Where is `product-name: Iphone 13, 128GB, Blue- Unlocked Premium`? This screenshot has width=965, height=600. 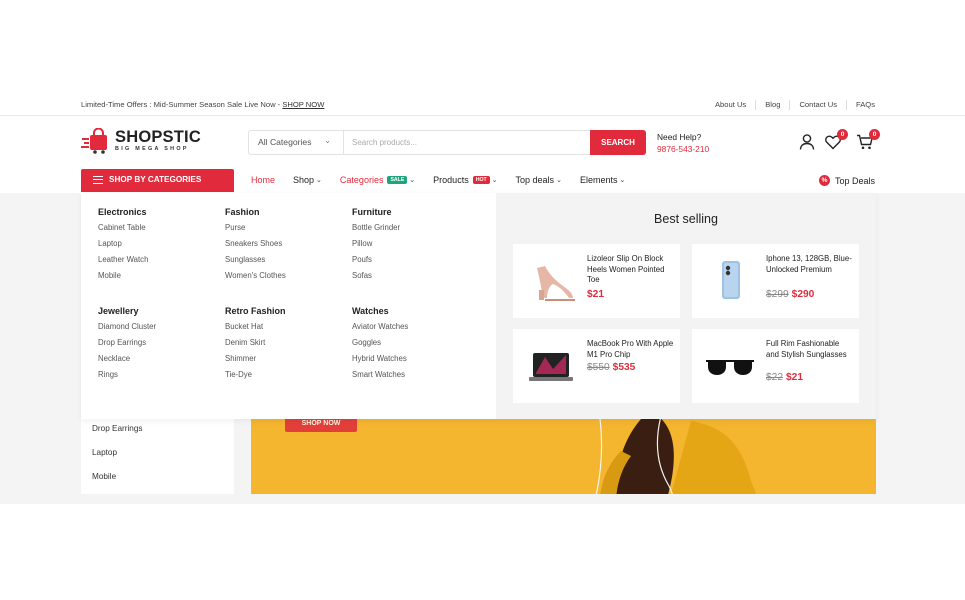
product-name: Iphone 13, 128GB, Blue- Unlocked Premium is located at coordinates (810, 264).